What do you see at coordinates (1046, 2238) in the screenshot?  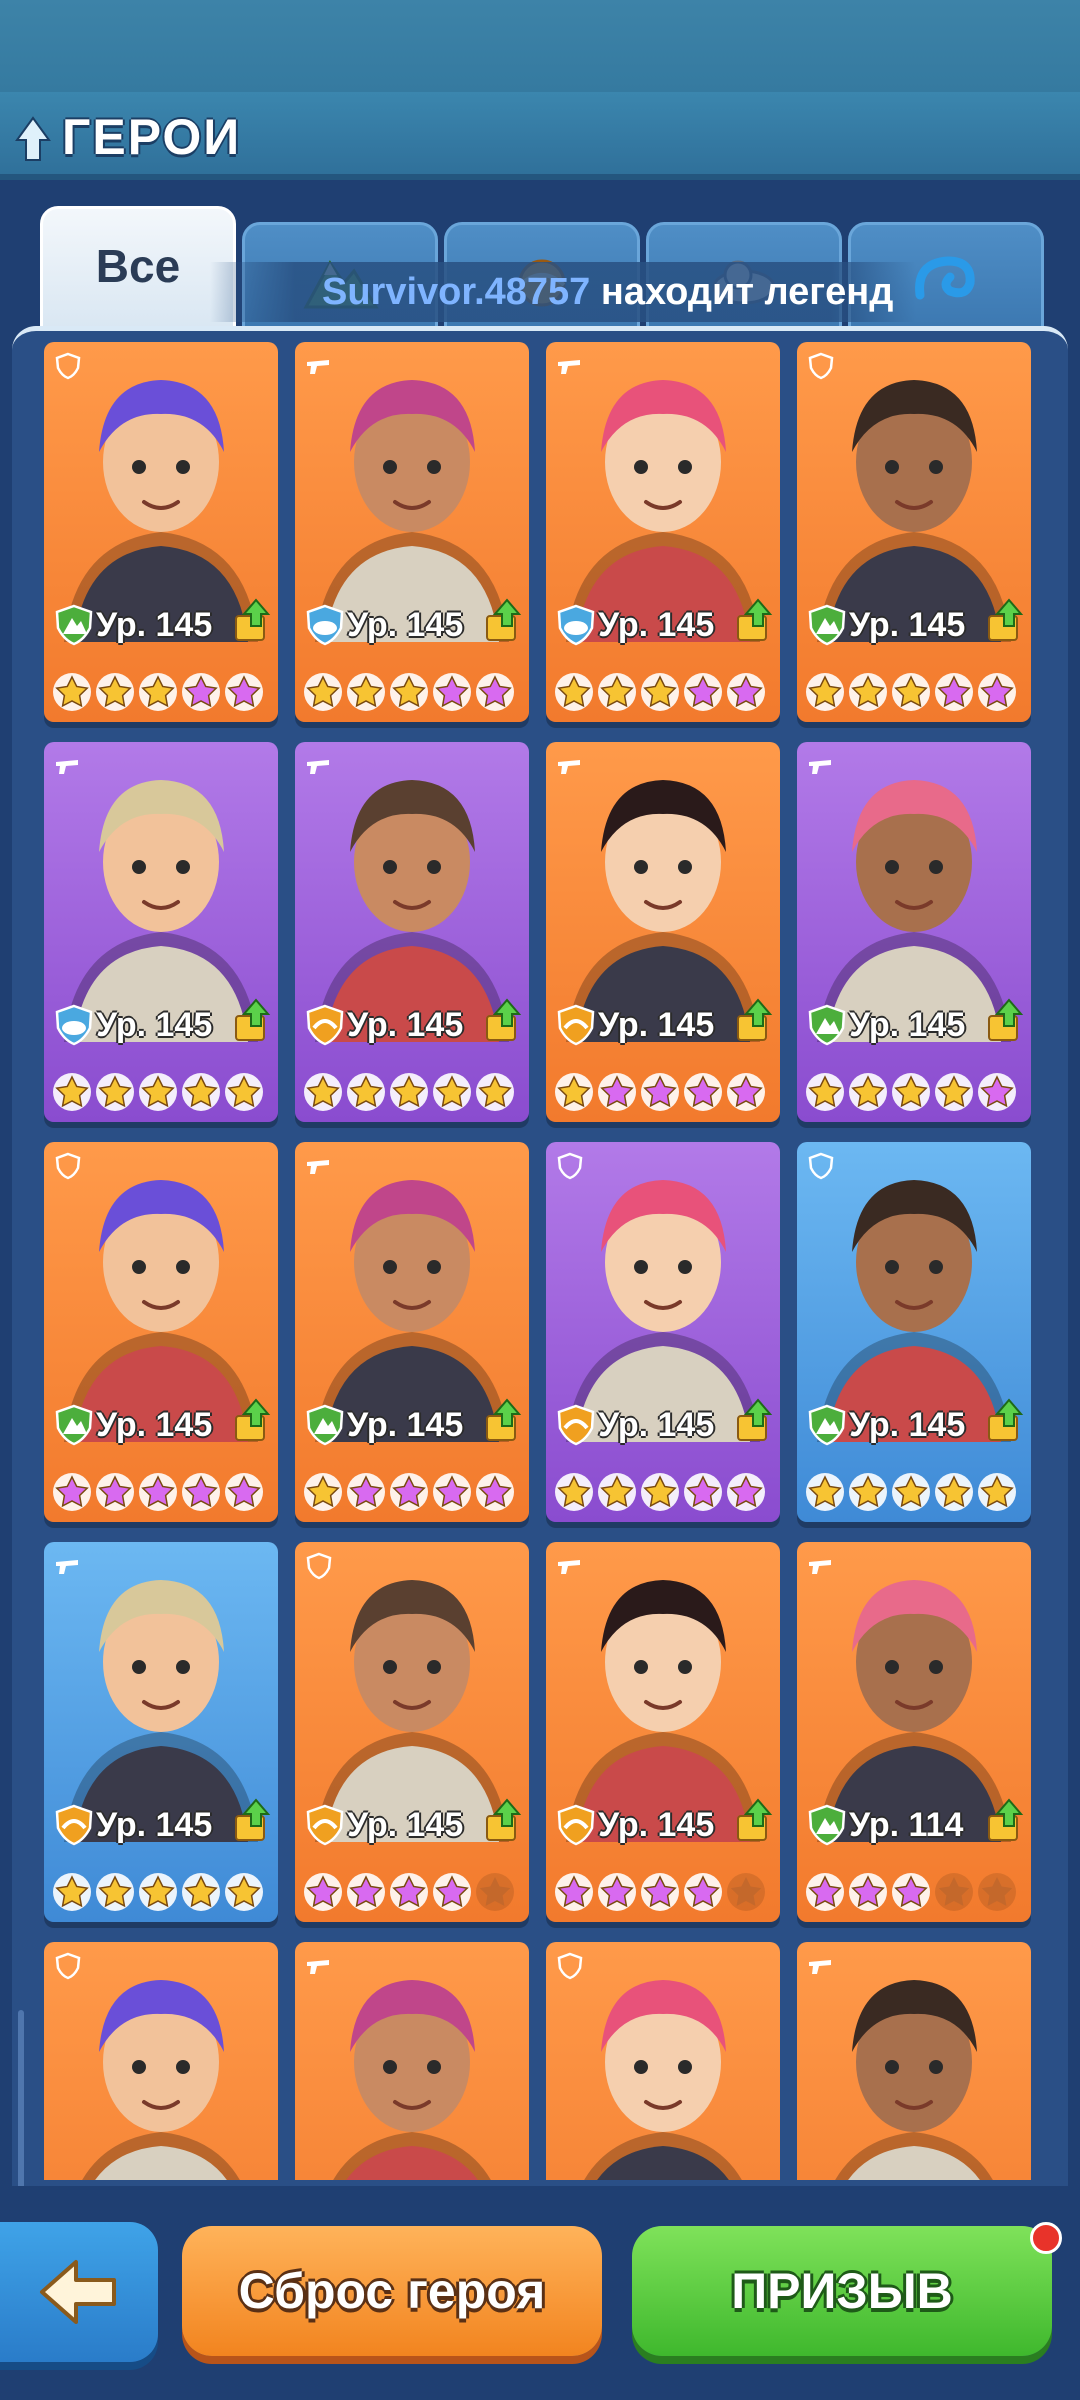 I see `summon-notification-dot` at bounding box center [1046, 2238].